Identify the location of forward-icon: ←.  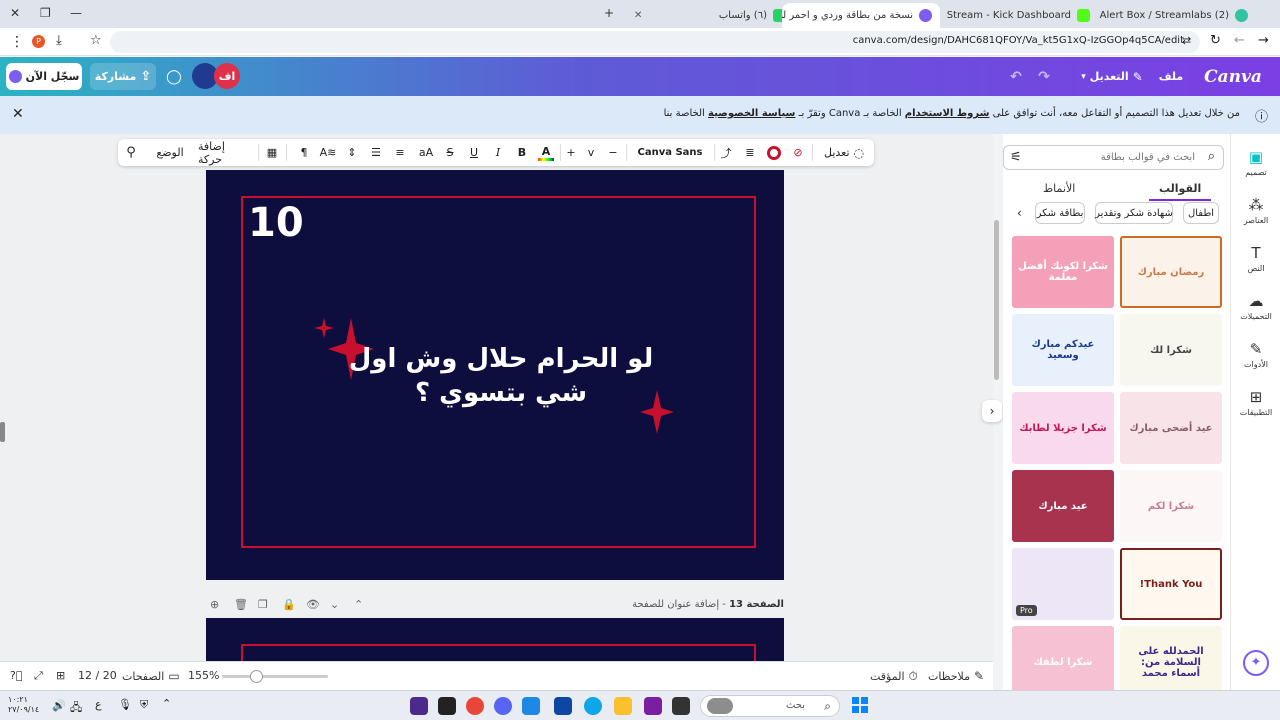
(1239, 40).